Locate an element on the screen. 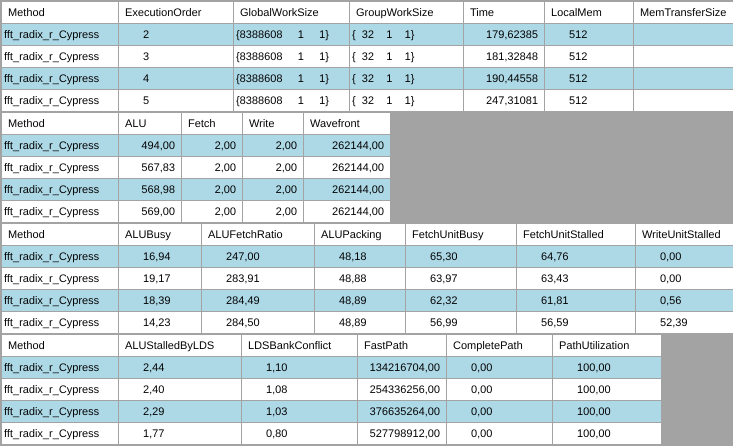 This screenshot has width=733, height=446. column-header: CompletePath is located at coordinates (499, 345).